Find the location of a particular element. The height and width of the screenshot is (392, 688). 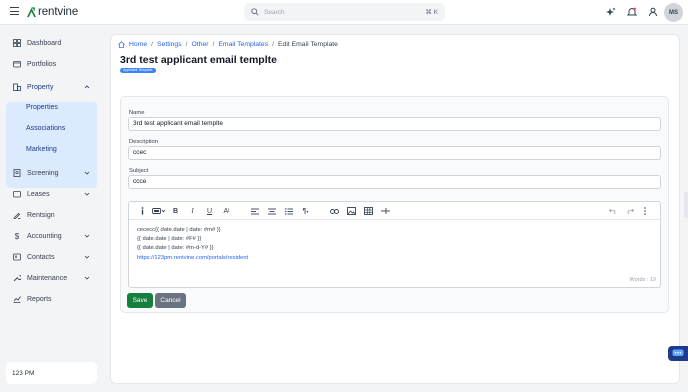

sidebar-item-label: Leases is located at coordinates (38, 194).